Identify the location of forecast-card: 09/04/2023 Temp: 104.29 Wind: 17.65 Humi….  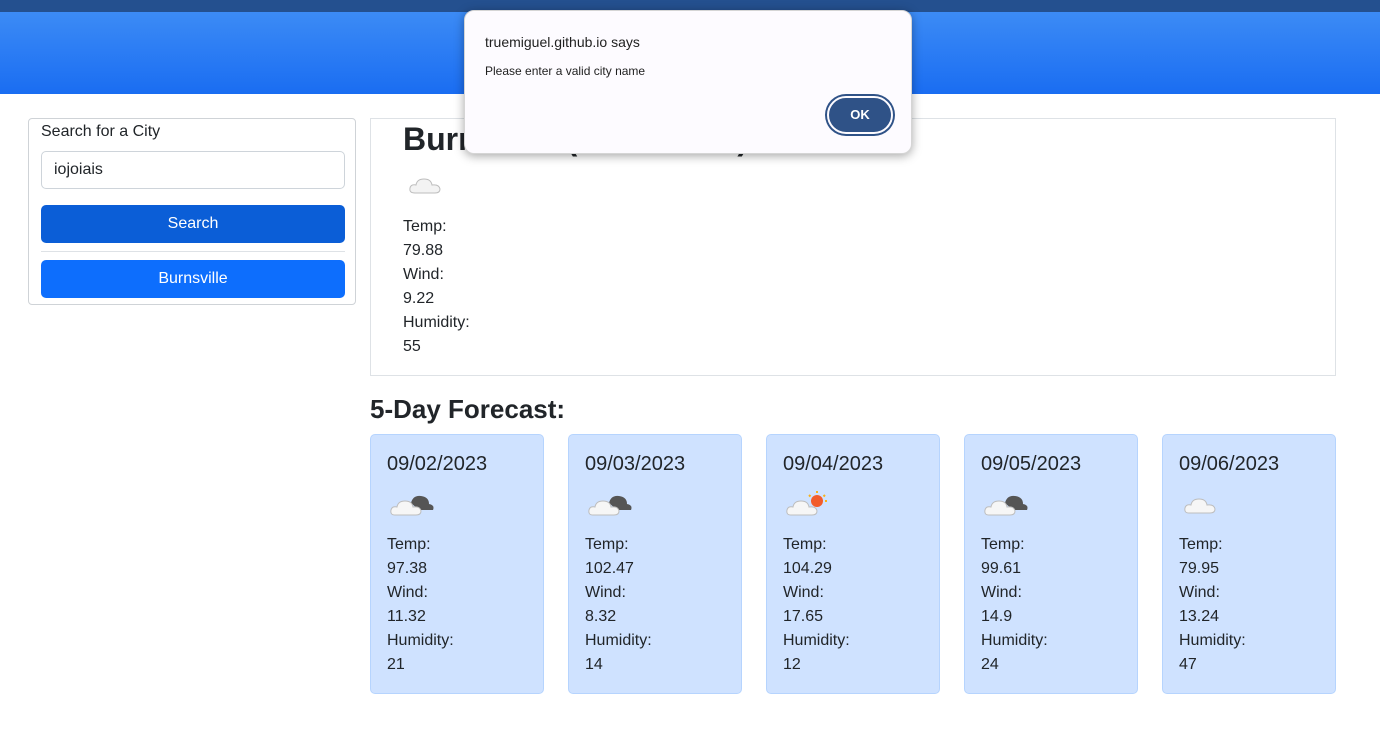
(853, 564).